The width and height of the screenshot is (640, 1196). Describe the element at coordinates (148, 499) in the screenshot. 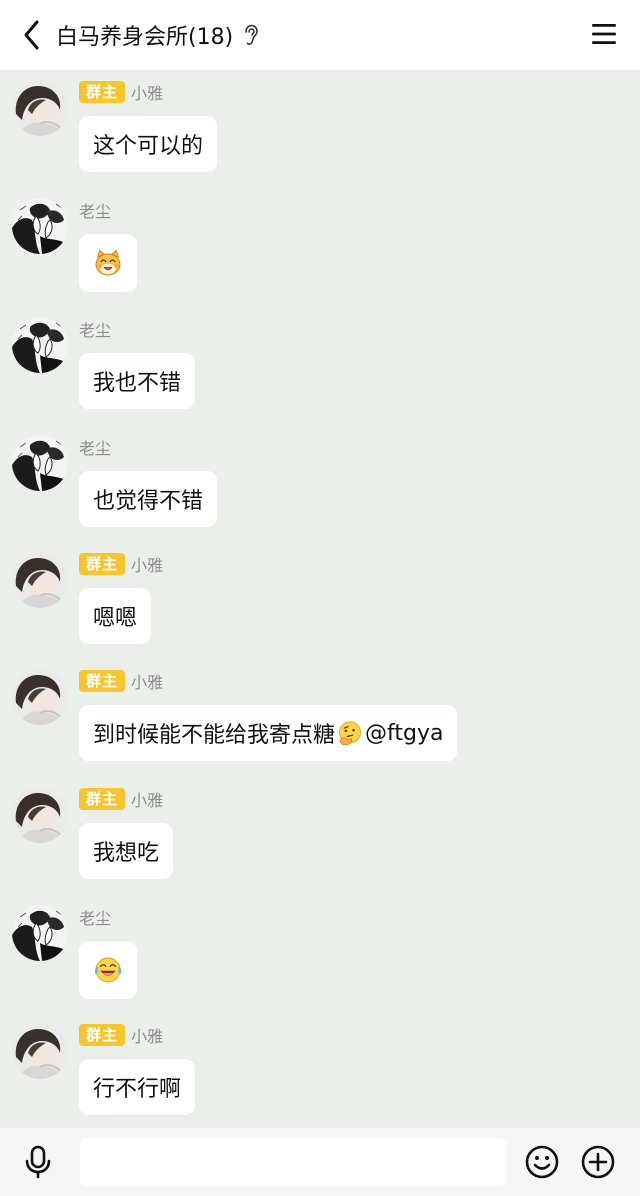

I see `message-bubble: 也觉得不错` at that location.